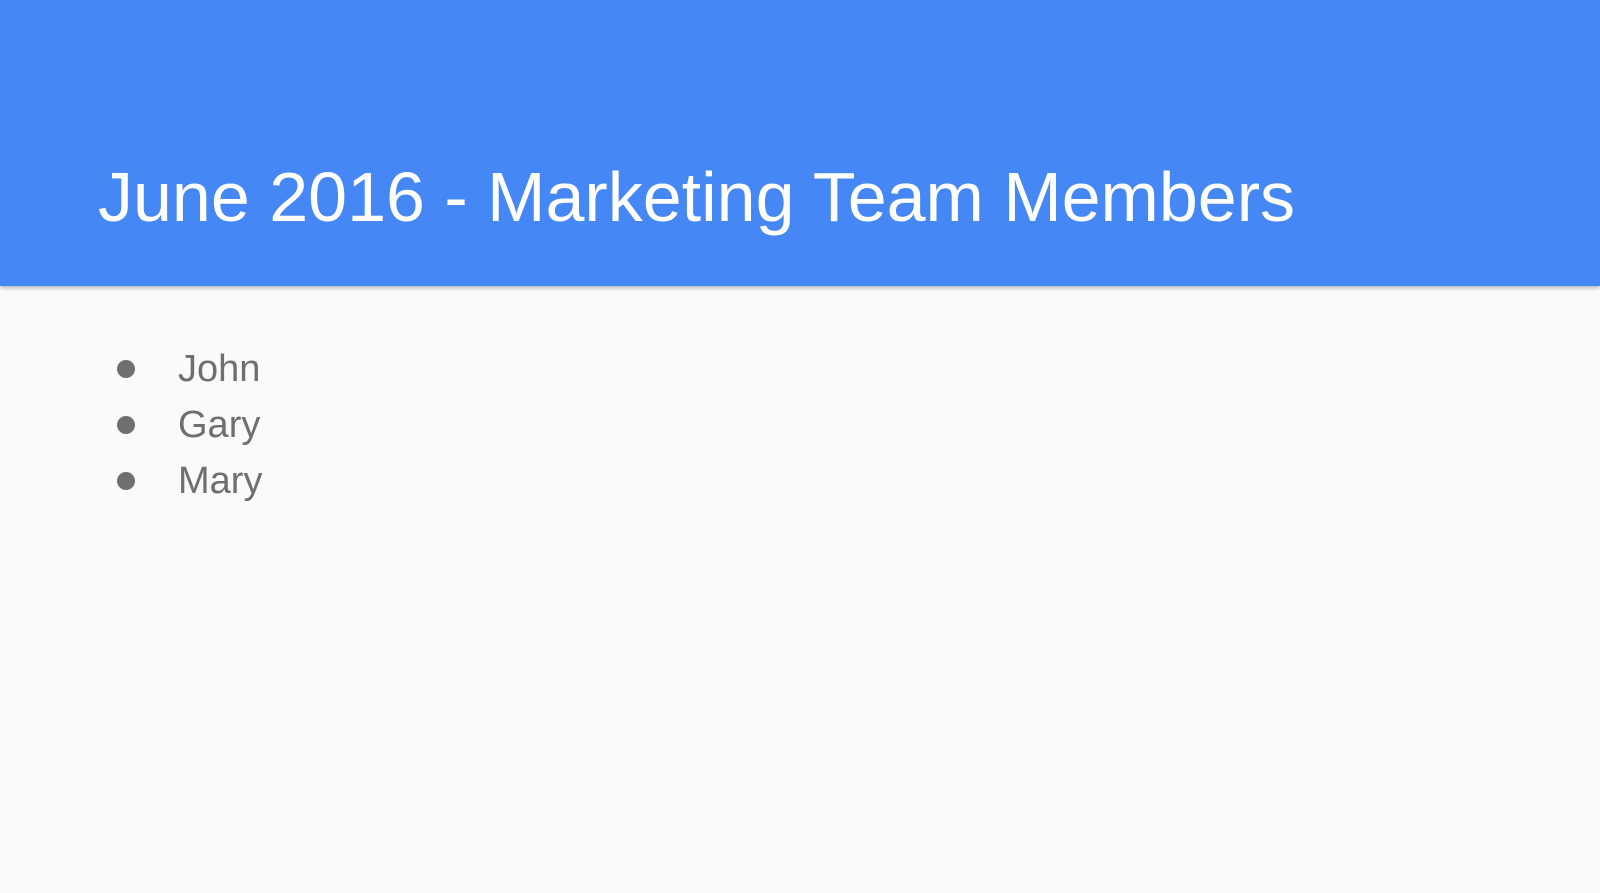 This screenshot has height=893, width=1600. I want to click on member-name: John, so click(219, 369).